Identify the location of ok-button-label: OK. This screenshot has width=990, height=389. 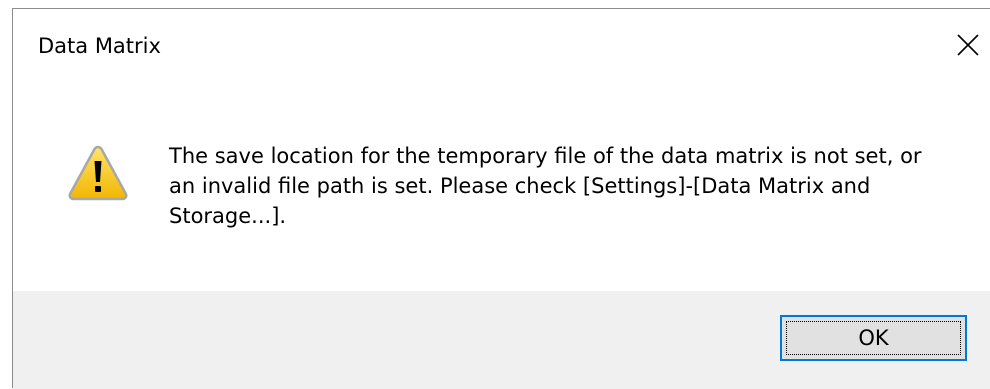
(873, 338).